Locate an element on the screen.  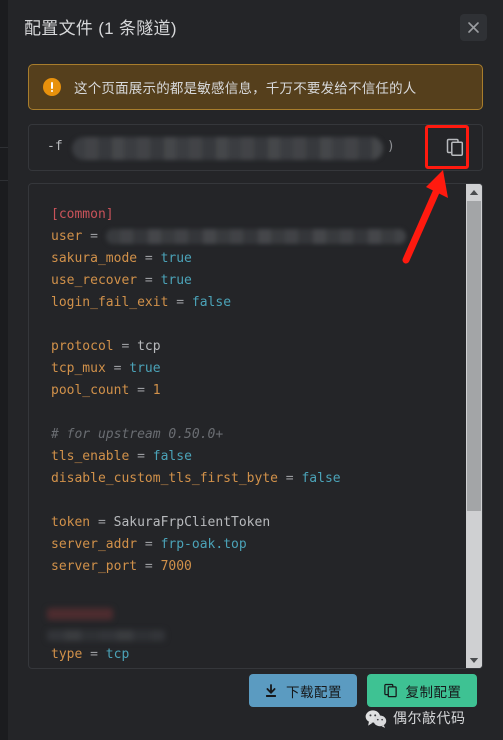
download-config-label: 下载配置 is located at coordinates (314, 692).